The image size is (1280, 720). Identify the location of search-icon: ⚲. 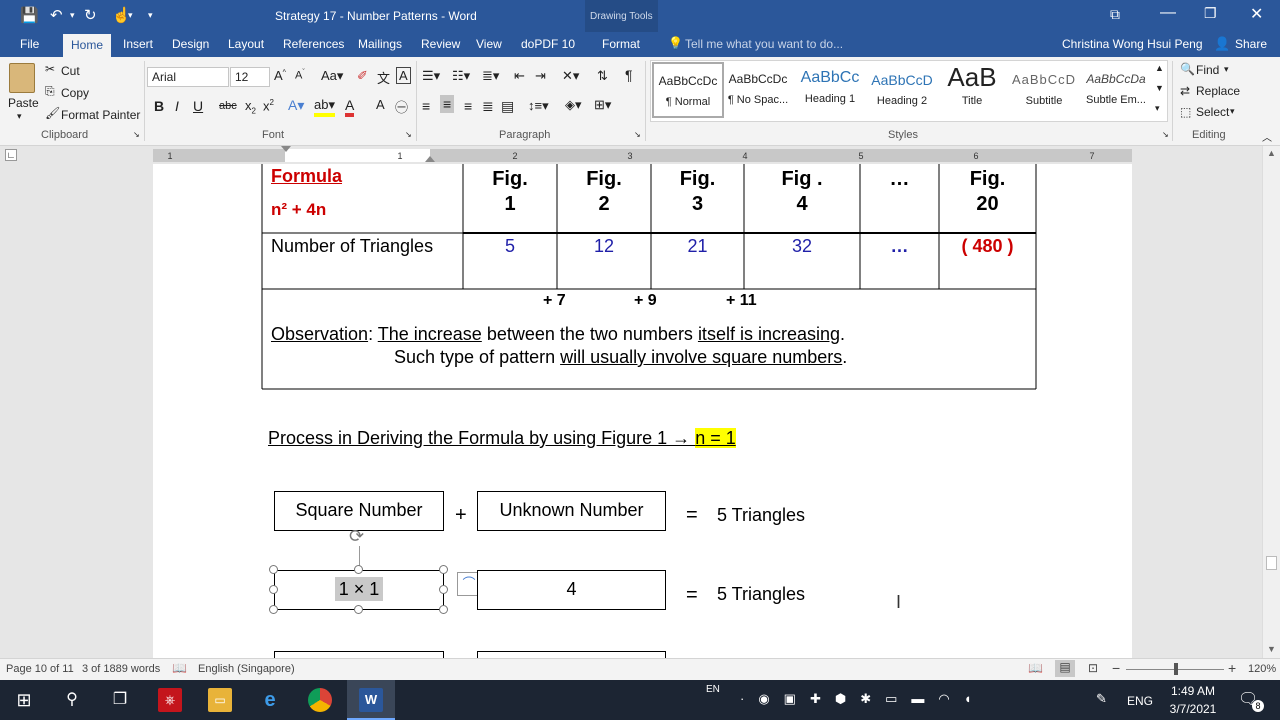
(72, 700).